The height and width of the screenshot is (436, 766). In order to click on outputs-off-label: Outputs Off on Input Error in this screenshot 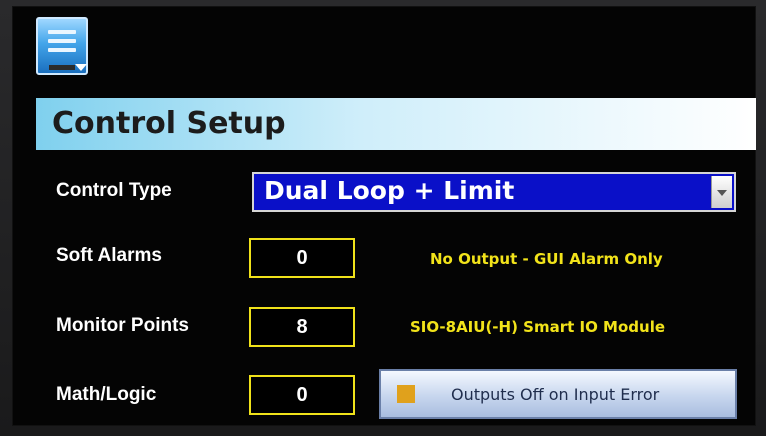, I will do `click(555, 394)`.